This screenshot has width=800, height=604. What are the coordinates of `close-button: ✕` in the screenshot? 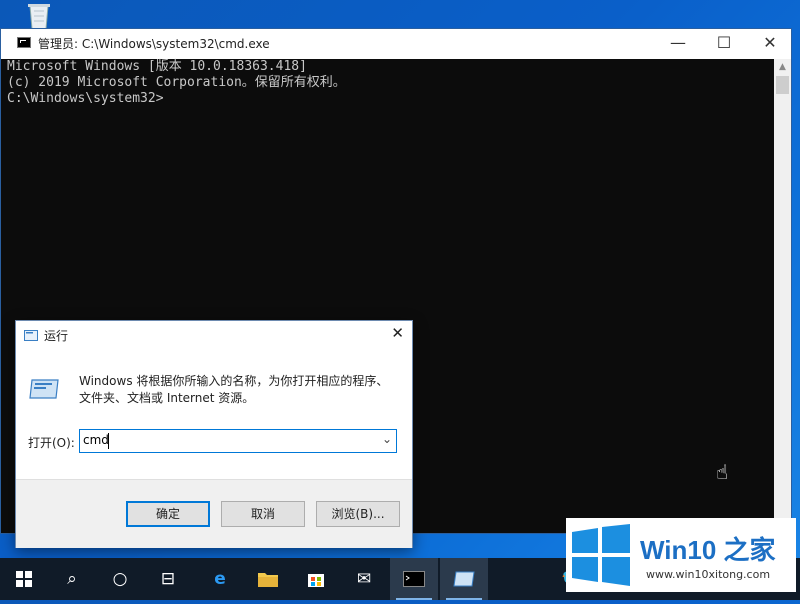 It's located at (770, 44).